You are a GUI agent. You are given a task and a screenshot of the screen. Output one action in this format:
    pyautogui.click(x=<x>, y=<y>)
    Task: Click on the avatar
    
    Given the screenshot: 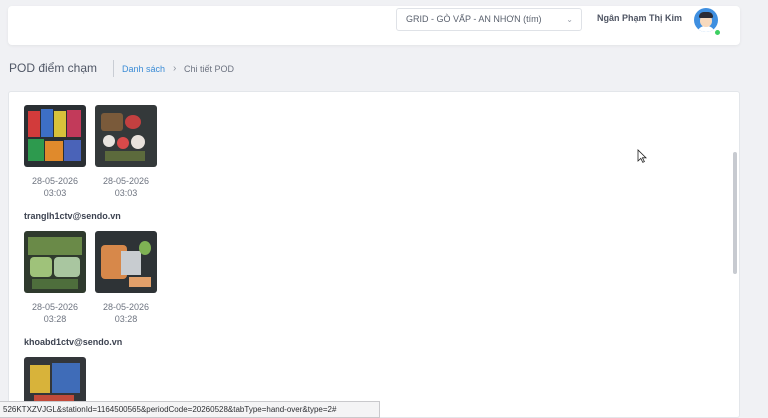 What is the action you would take?
    pyautogui.click(x=706, y=20)
    